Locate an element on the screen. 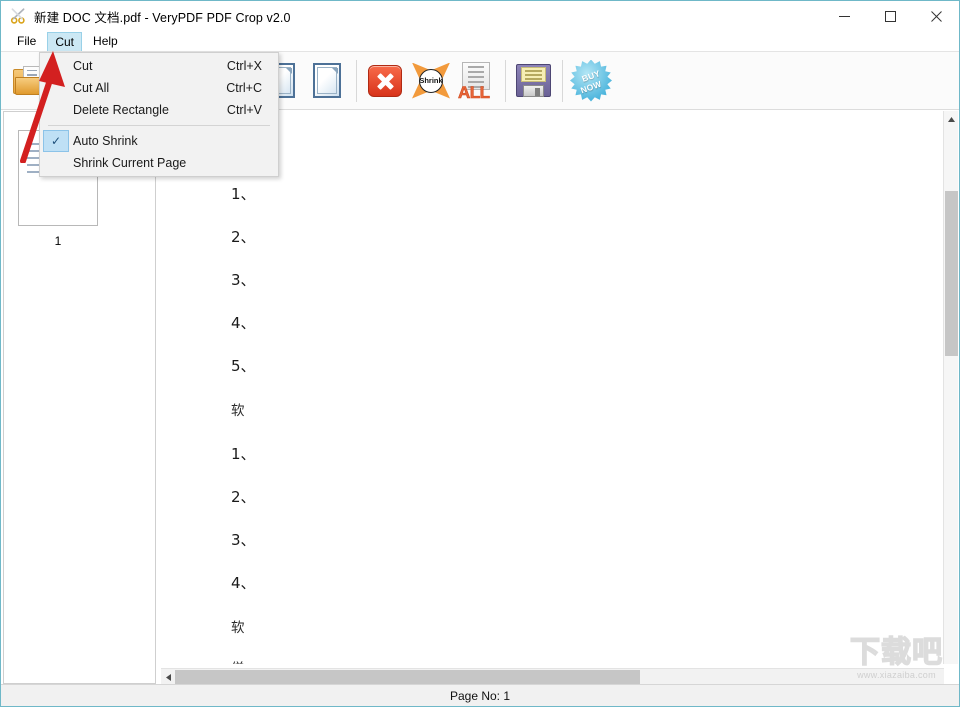 This screenshot has height=707, width=960. menu-cut: Cut is located at coordinates (65, 41).